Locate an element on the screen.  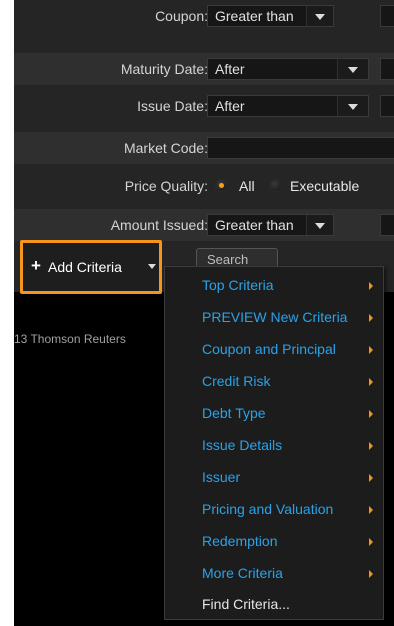
coupon-value-input is located at coordinates (387, 16).